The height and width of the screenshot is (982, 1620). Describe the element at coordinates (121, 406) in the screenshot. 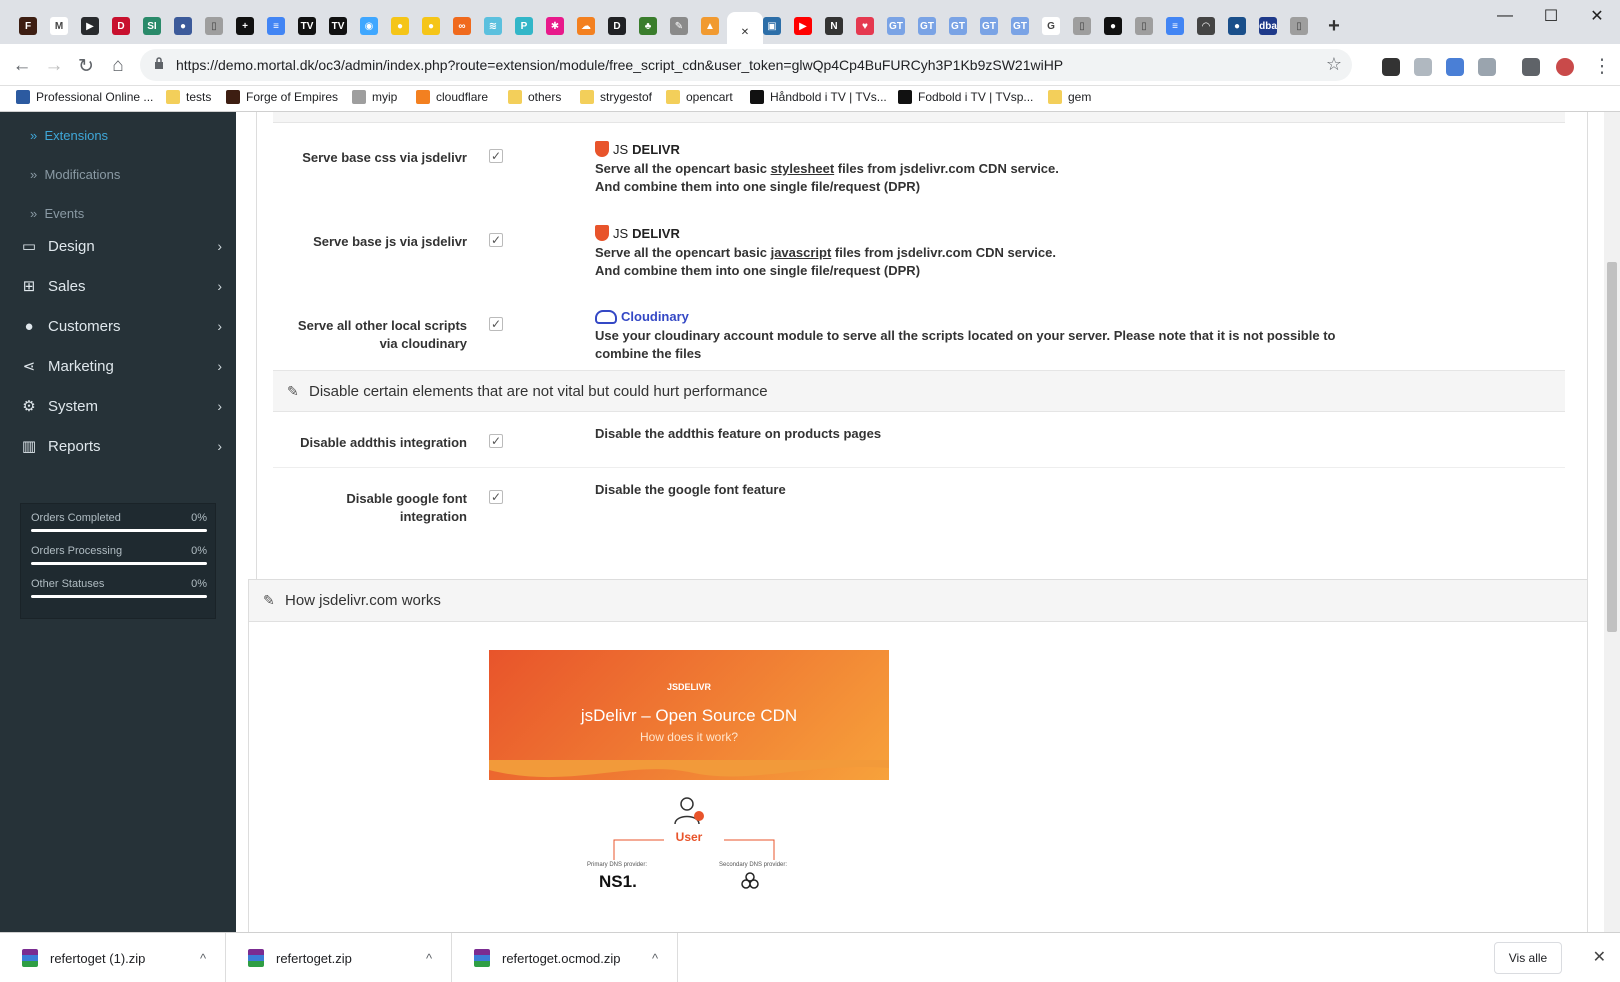

I see `sidebar-item-system: ⚙ System ›` at that location.